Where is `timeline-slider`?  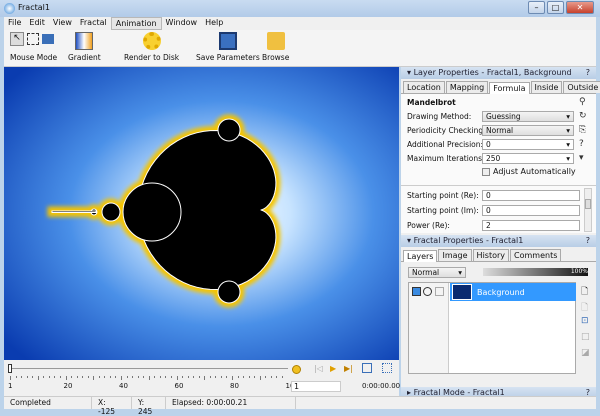
timeline-slider is located at coordinates (10, 368).